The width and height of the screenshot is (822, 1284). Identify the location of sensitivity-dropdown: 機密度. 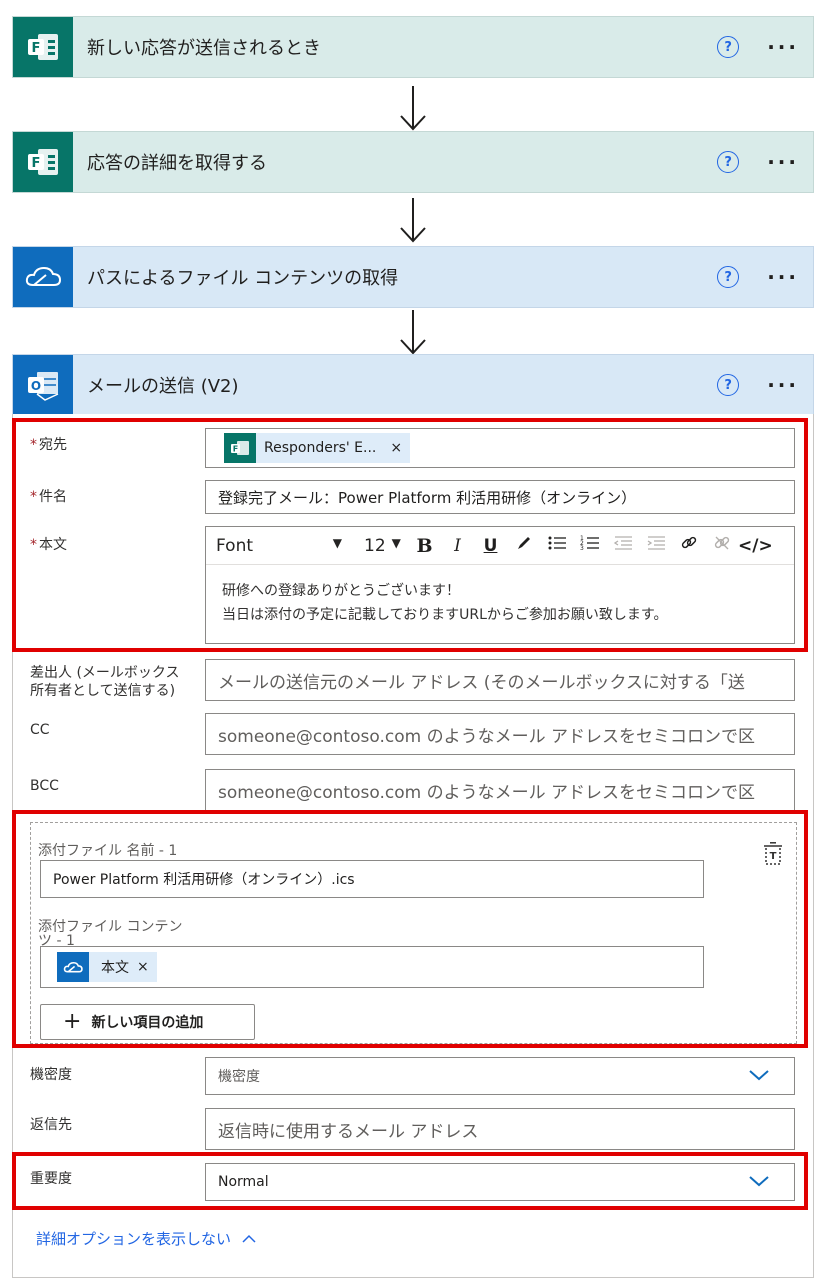
(500, 1076).